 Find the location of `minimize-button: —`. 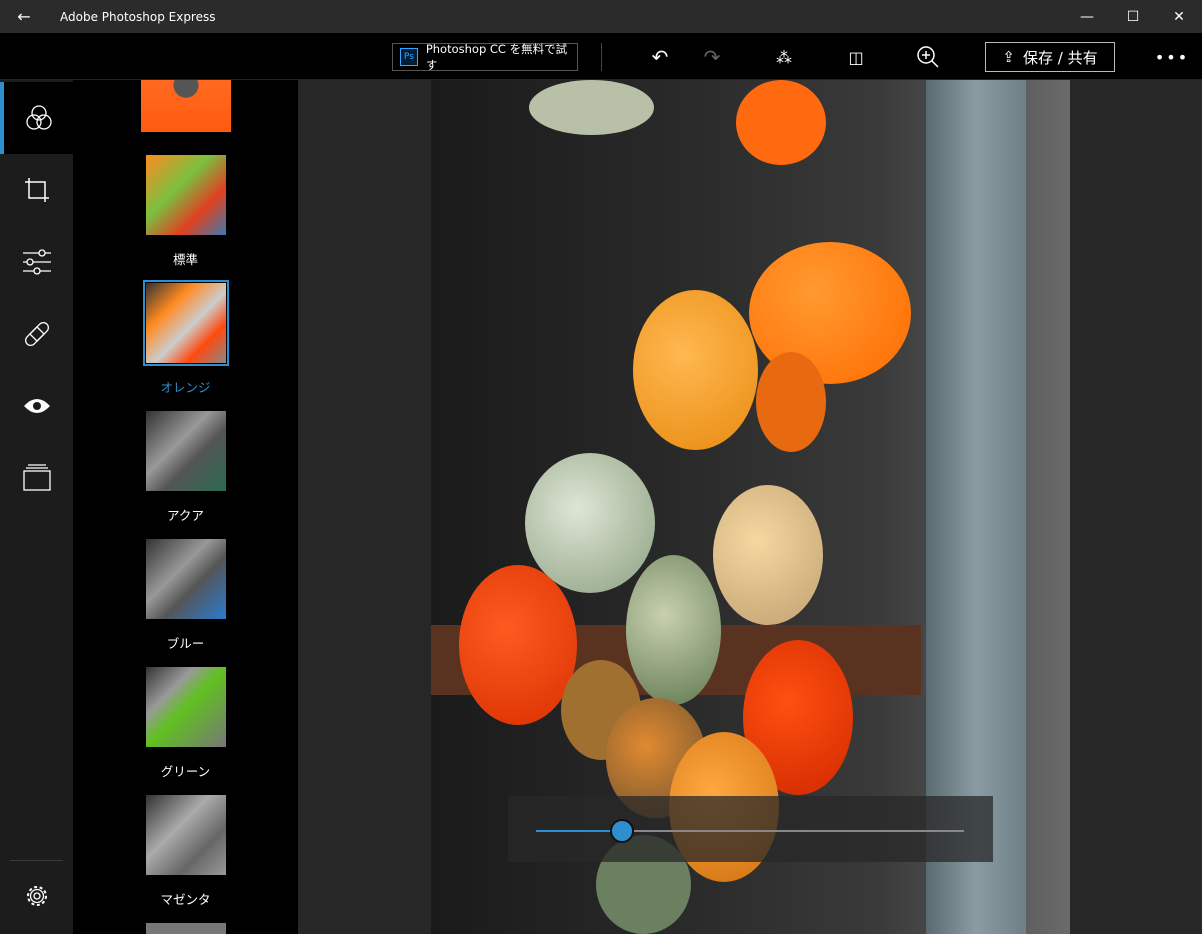

minimize-button: — is located at coordinates (1087, 16).